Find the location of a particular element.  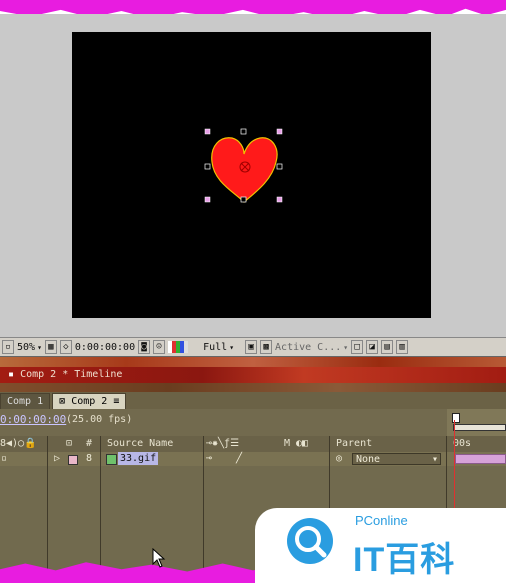

pconline-logo-icon is located at coordinates (310, 541).